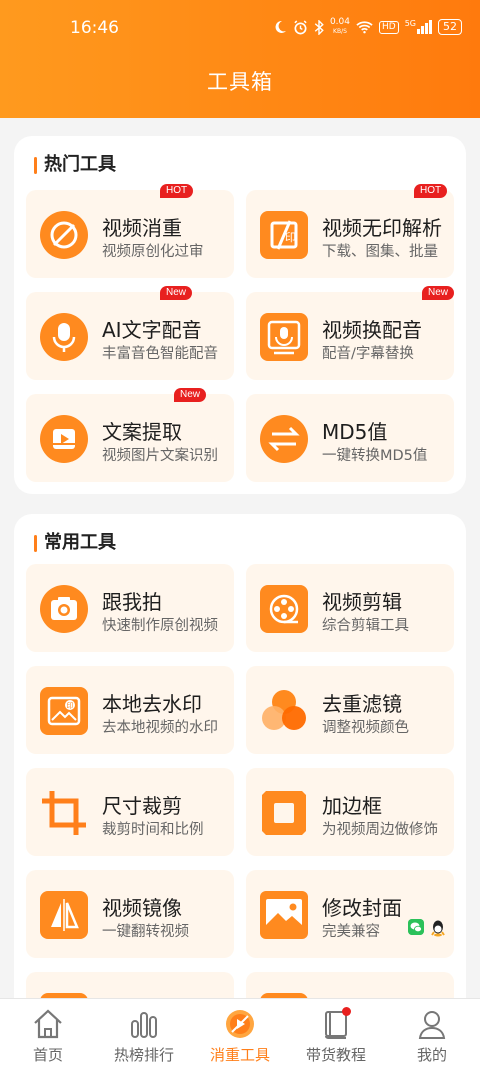  I want to click on tool-video-mirror: 视频镜像 一键翻转视频, so click(130, 914).